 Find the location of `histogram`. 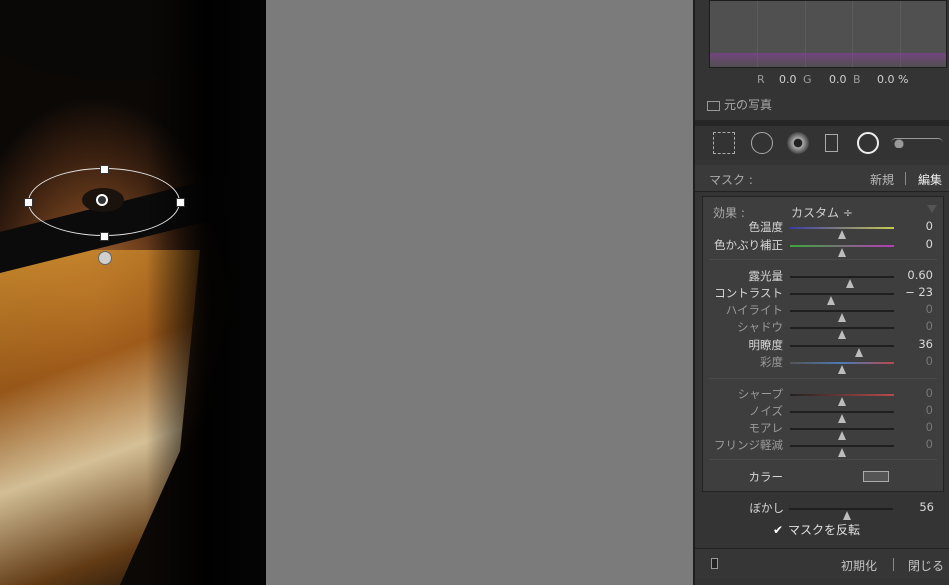

histogram is located at coordinates (828, 34).